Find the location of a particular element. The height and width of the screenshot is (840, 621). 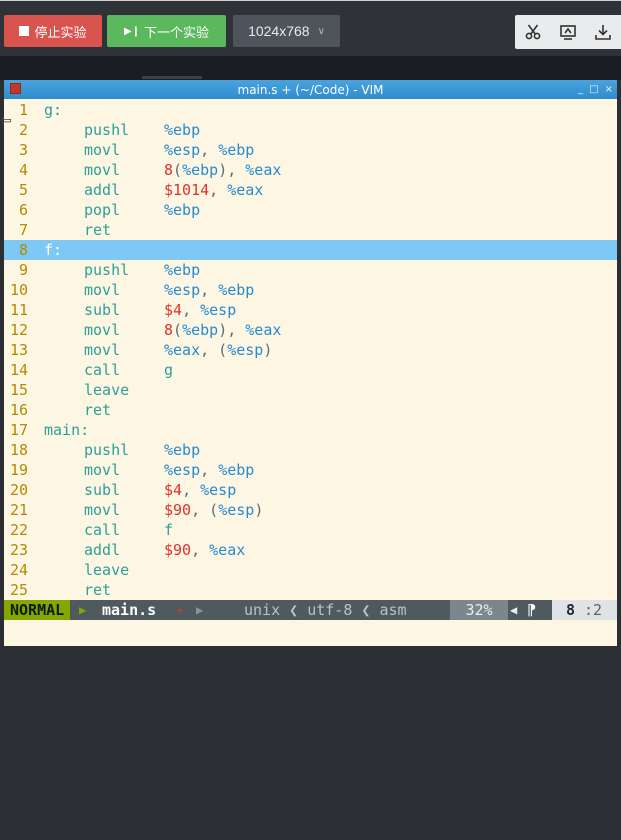

line-number: 4 is located at coordinates (23, 170).